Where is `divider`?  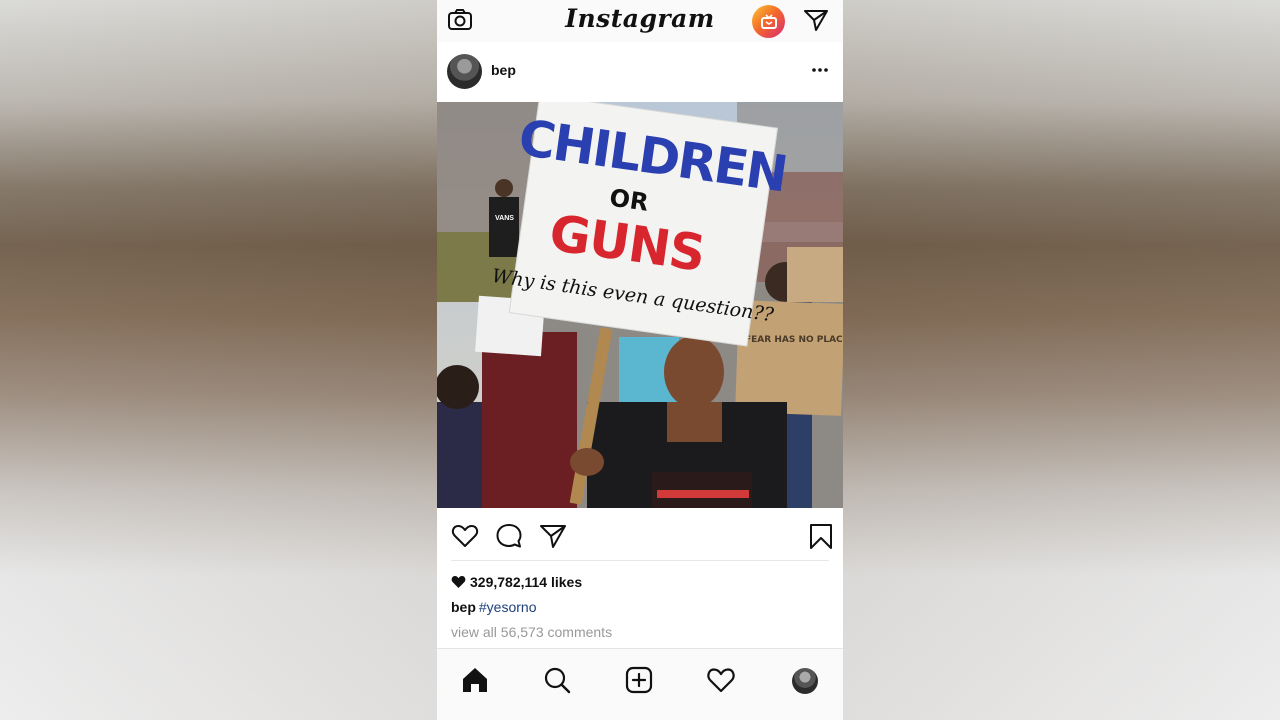
divider is located at coordinates (640, 560).